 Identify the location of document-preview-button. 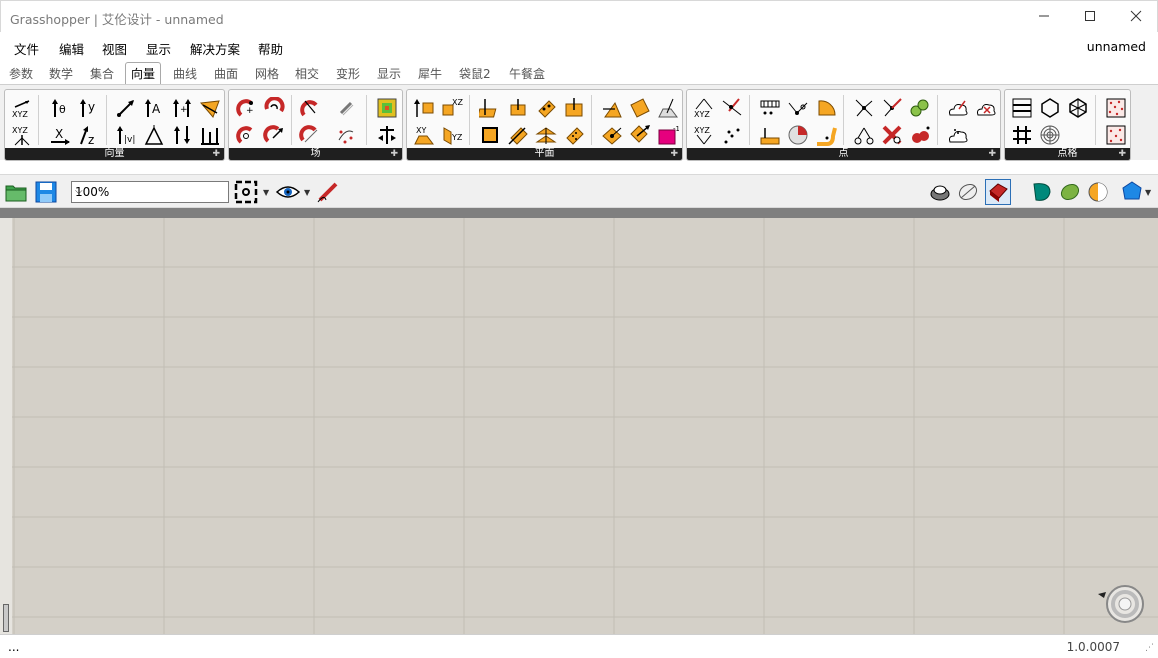
(1042, 192).